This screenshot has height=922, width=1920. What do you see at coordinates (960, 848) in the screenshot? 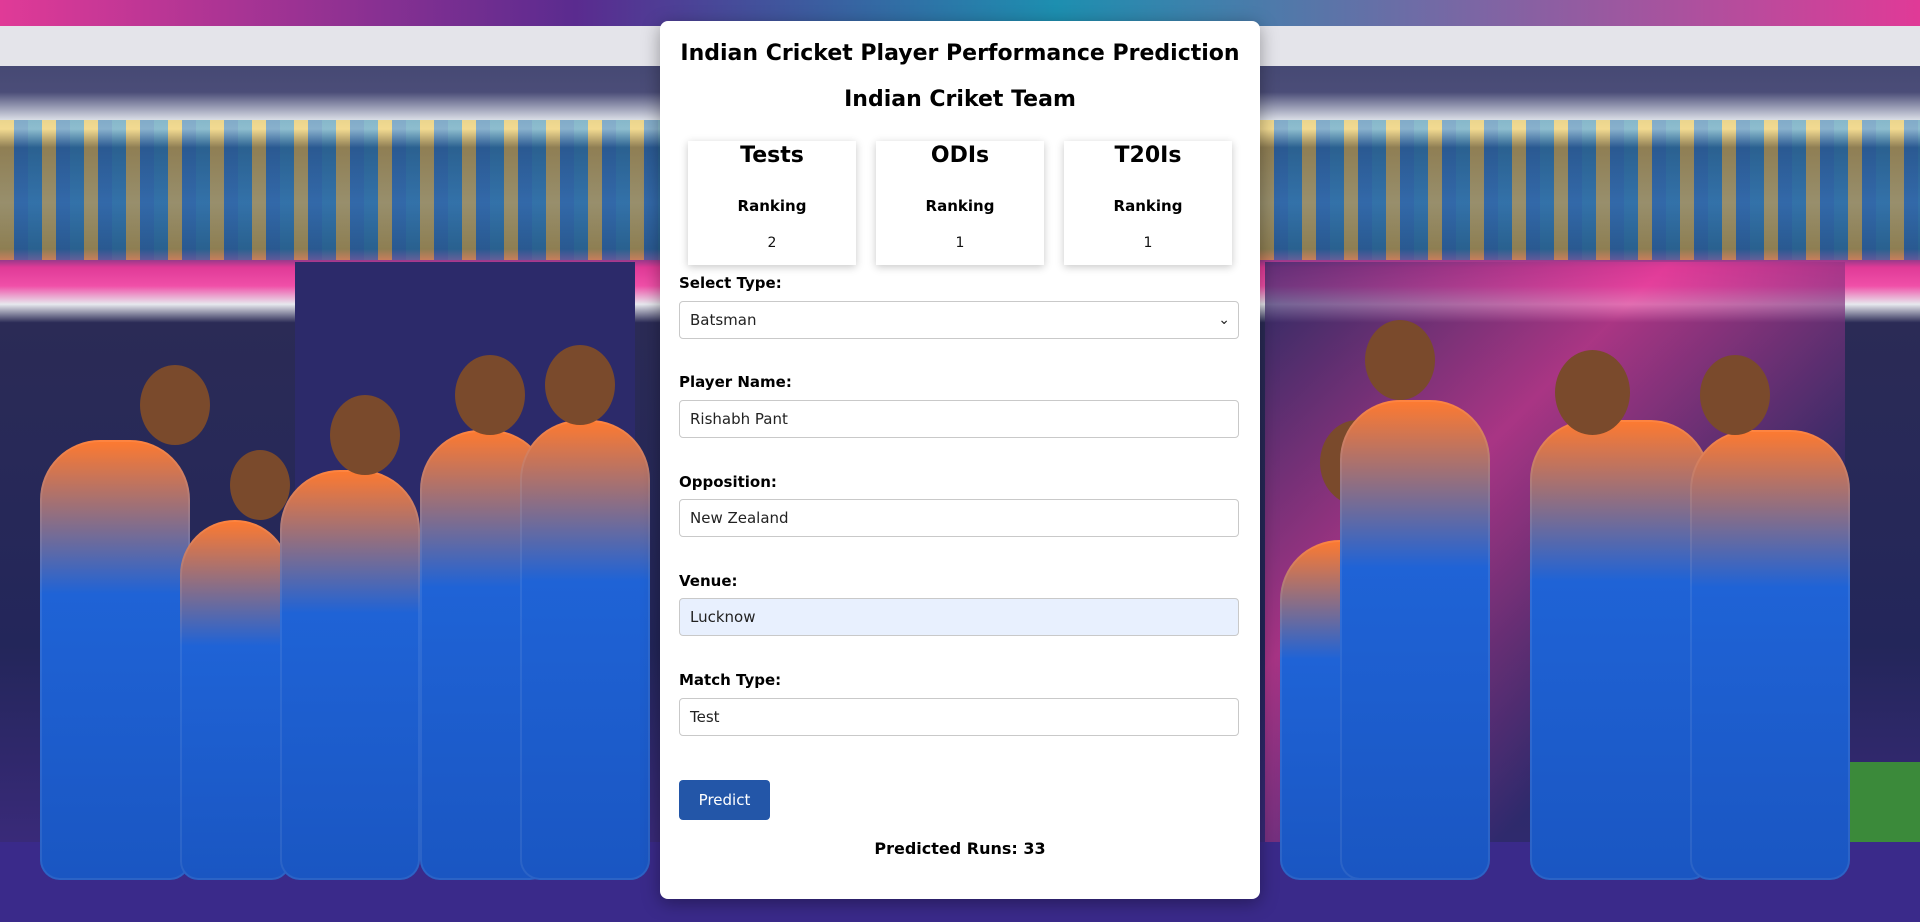
I see `predicted-runs-text: Predicted Runs: 33` at bounding box center [960, 848].